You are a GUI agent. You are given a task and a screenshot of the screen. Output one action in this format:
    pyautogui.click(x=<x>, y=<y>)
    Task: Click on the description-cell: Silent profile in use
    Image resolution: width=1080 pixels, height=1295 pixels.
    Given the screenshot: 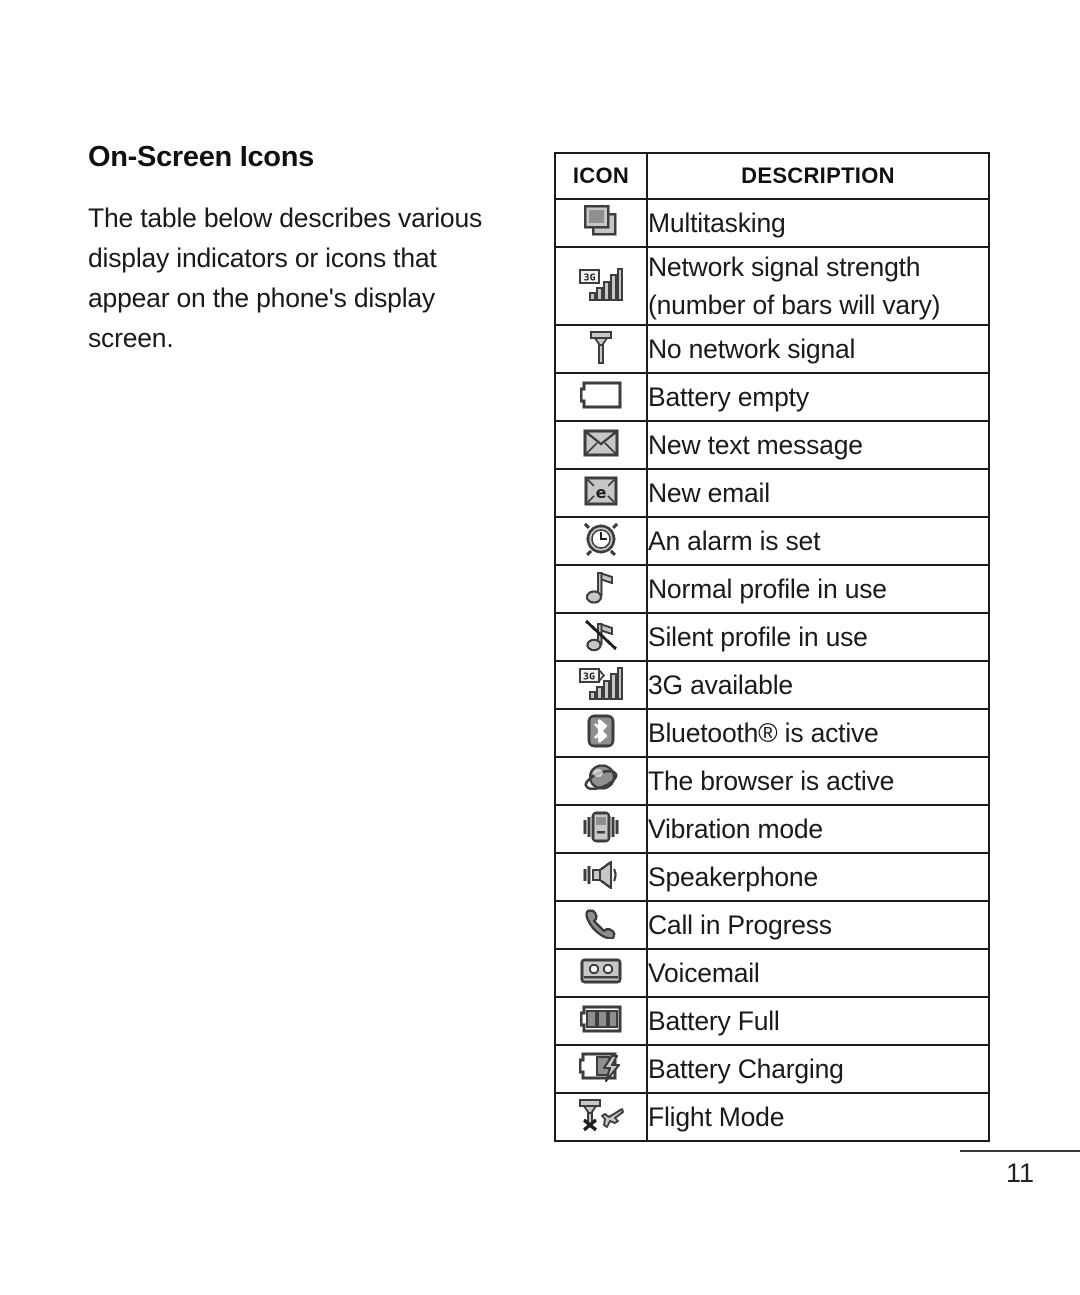 What is the action you would take?
    pyautogui.click(x=818, y=637)
    